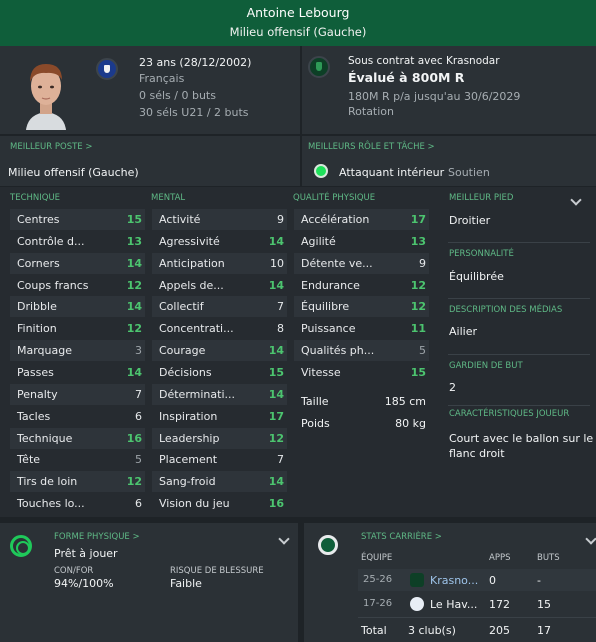 Image resolution: width=596 pixels, height=642 pixels. I want to click on physical-header: QUALITÉ PHYSIQUE, so click(334, 198).